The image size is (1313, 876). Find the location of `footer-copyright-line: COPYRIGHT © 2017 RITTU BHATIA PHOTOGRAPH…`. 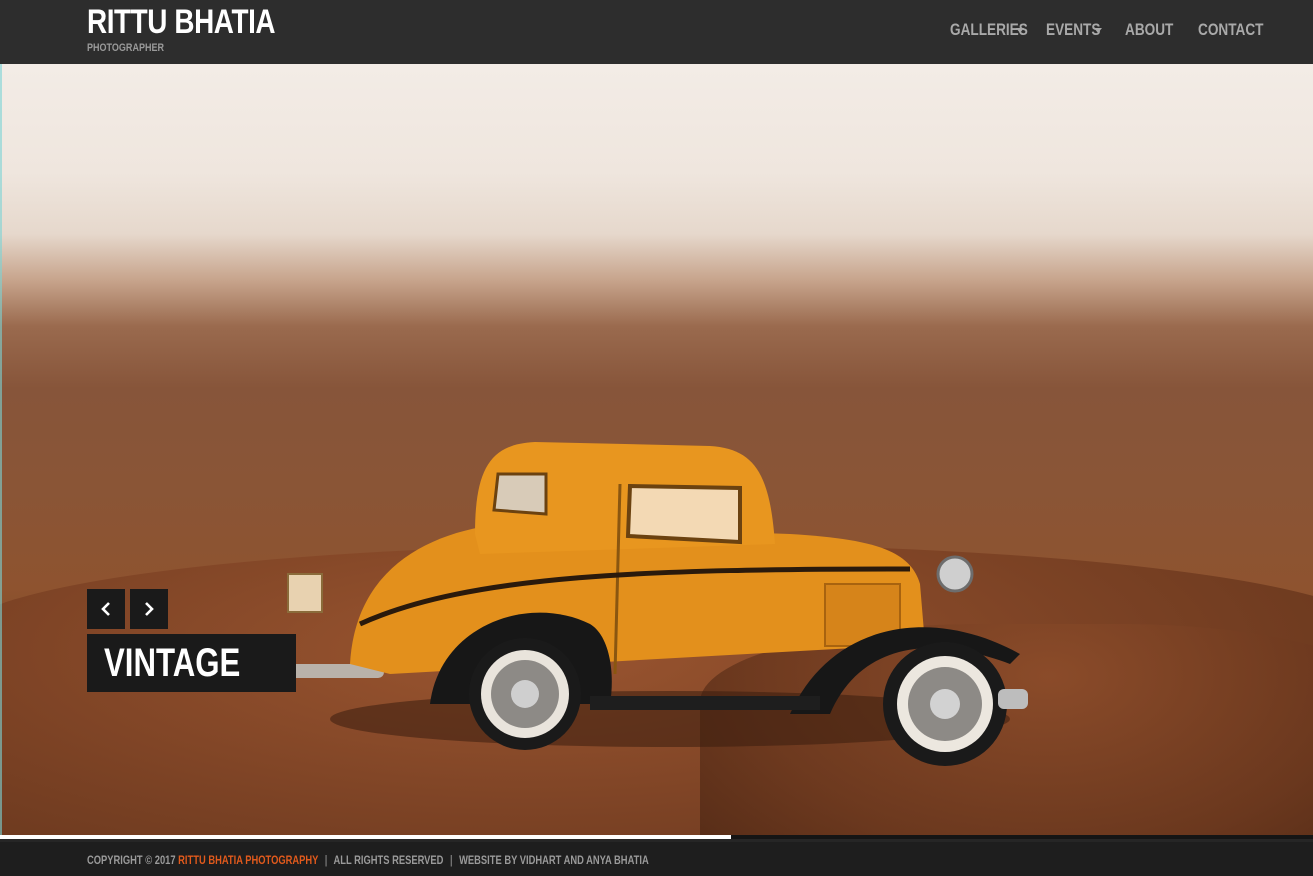

footer-copyright-line: COPYRIGHT © 2017 RITTU BHATIA PHOTOGRAPH… is located at coordinates (368, 860).